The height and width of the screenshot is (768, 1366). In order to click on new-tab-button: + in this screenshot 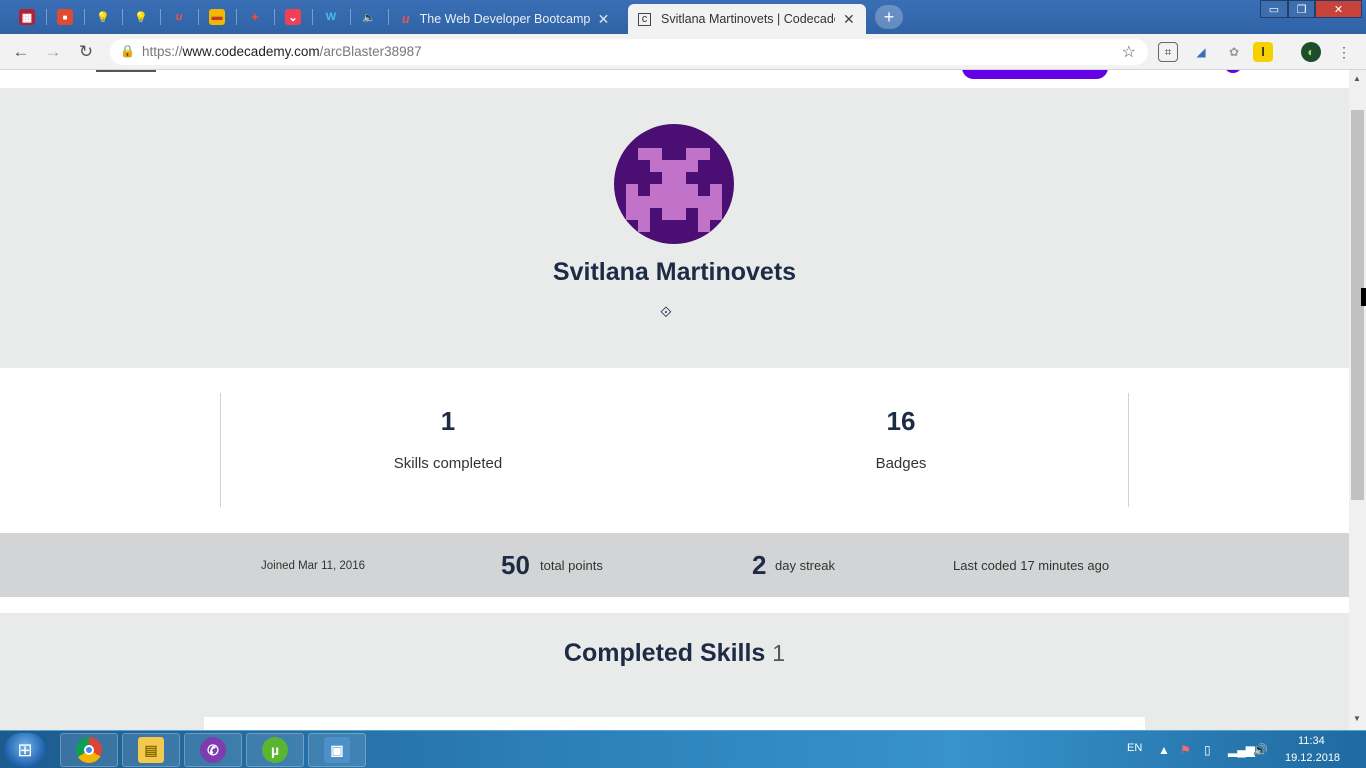, I will do `click(889, 17)`.